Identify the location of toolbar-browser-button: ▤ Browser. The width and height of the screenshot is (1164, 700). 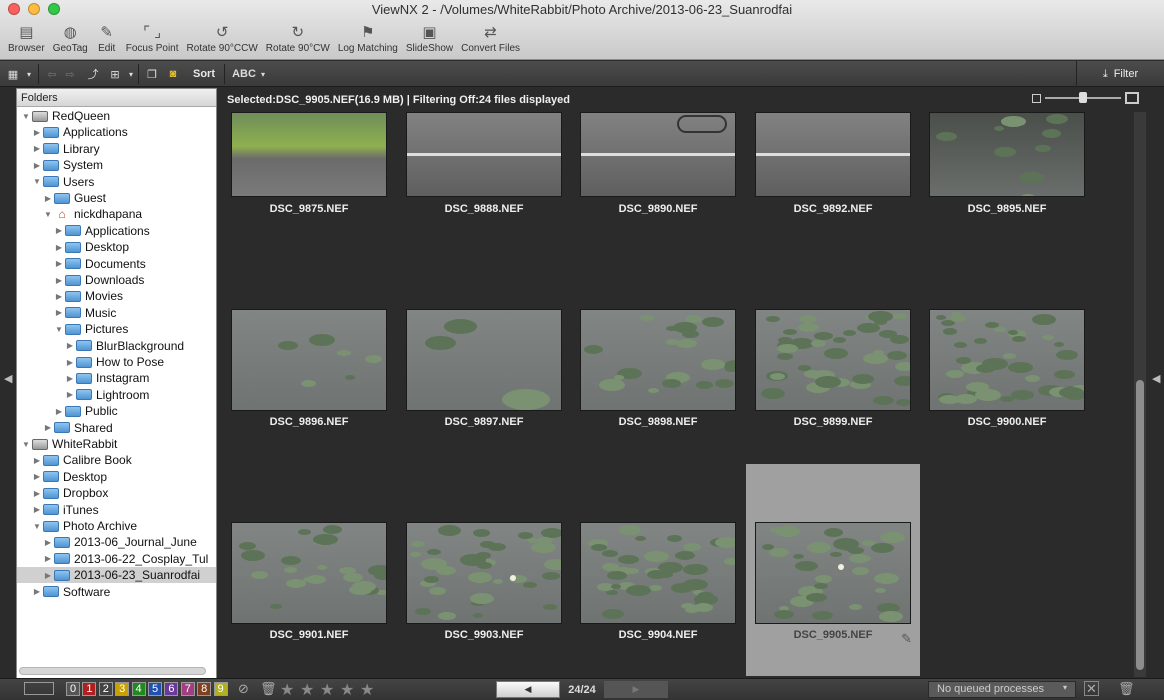
(26, 38).